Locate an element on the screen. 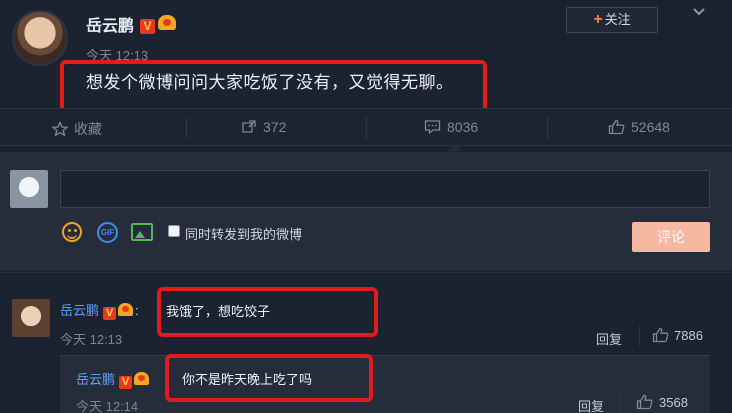  reply-reply-button: 回复 is located at coordinates (591, 404).